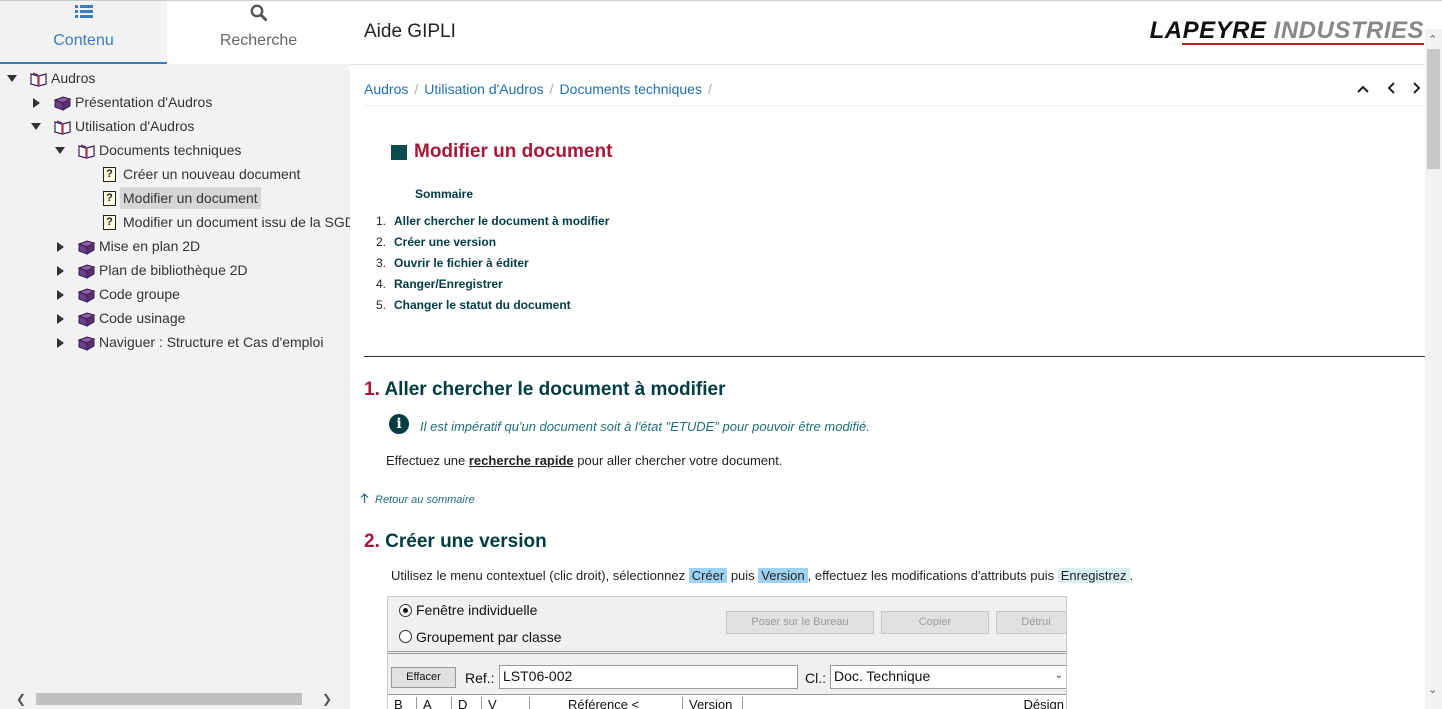 The image size is (1442, 709). I want to click on toc-item: 2. Créer une version, so click(492, 245).